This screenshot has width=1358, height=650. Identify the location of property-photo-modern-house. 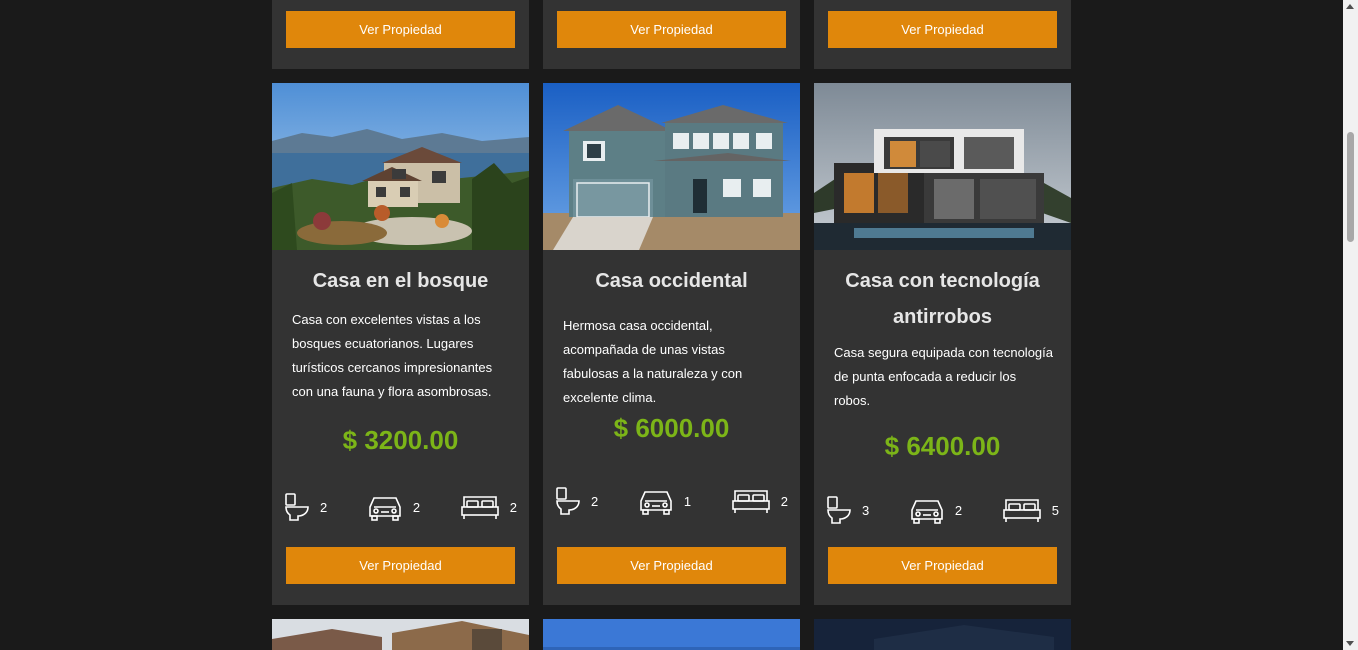
(942, 166).